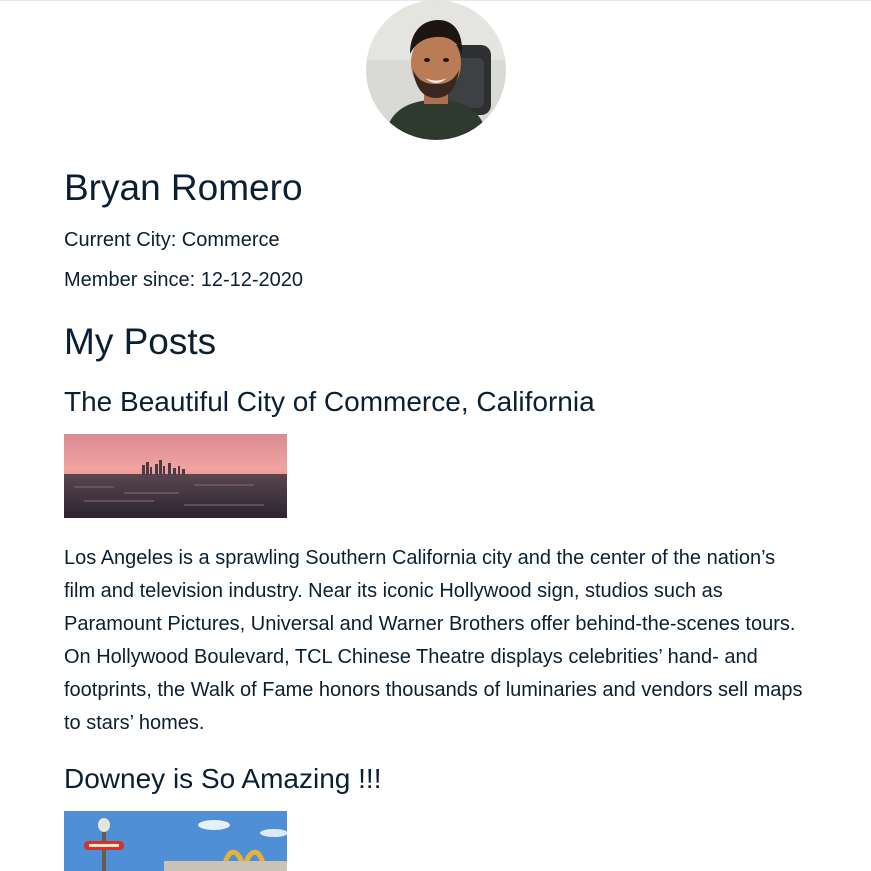 Image resolution: width=871 pixels, height=871 pixels. I want to click on profile-name: Bryan Romero, so click(183, 187).